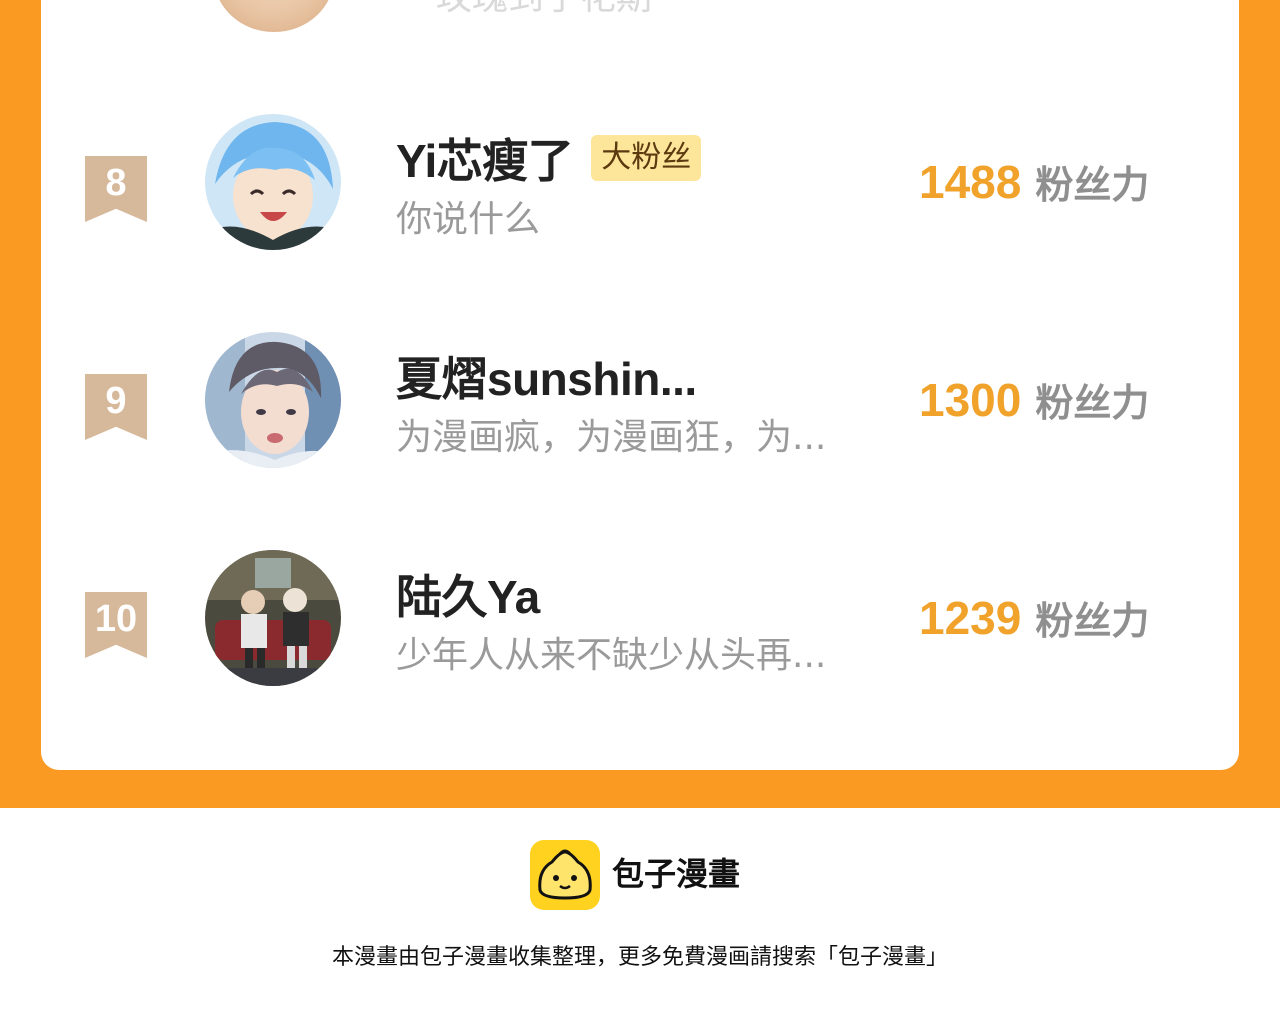 This screenshot has height=1010, width=1280. What do you see at coordinates (1034, 184) in the screenshot?
I see `fan-power-score: 1488 粉丝力` at bounding box center [1034, 184].